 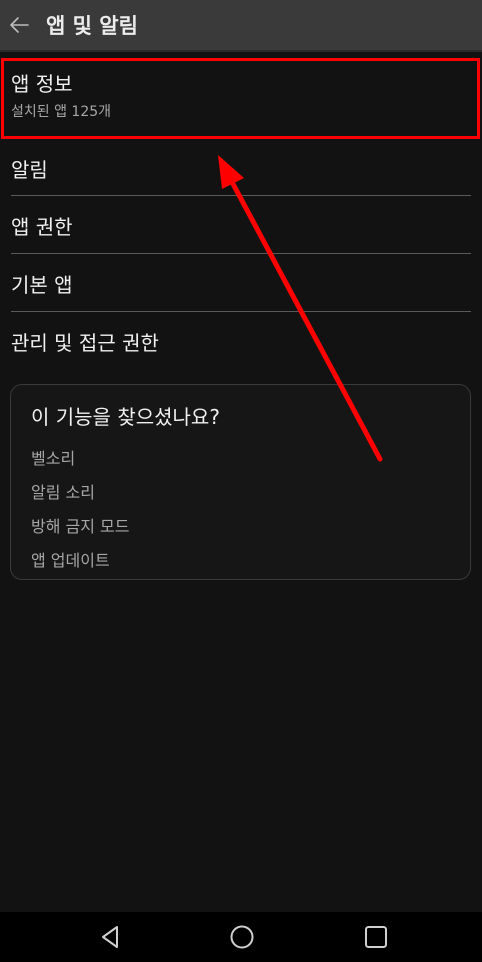 What do you see at coordinates (241, 26) in the screenshot?
I see `app-bar: 앱 및 알림` at bounding box center [241, 26].